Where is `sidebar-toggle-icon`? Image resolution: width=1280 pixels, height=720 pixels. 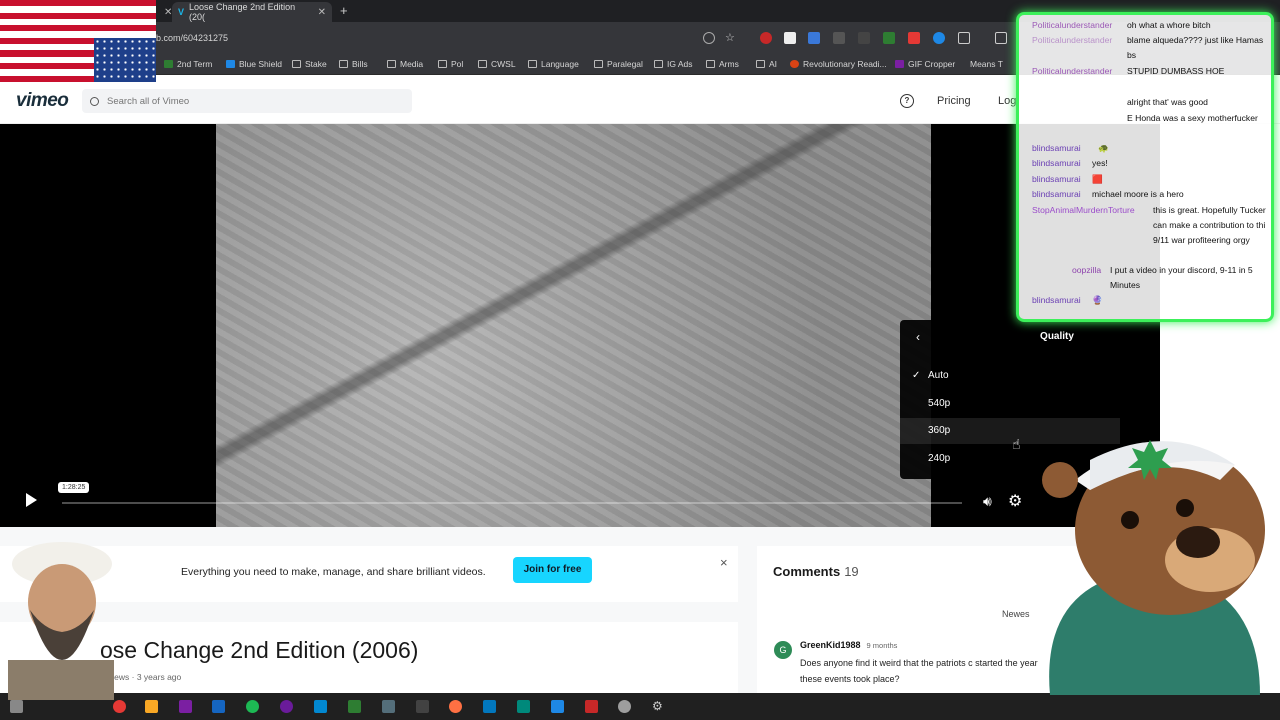
sidebar-toggle-icon is located at coordinates (1001, 38).